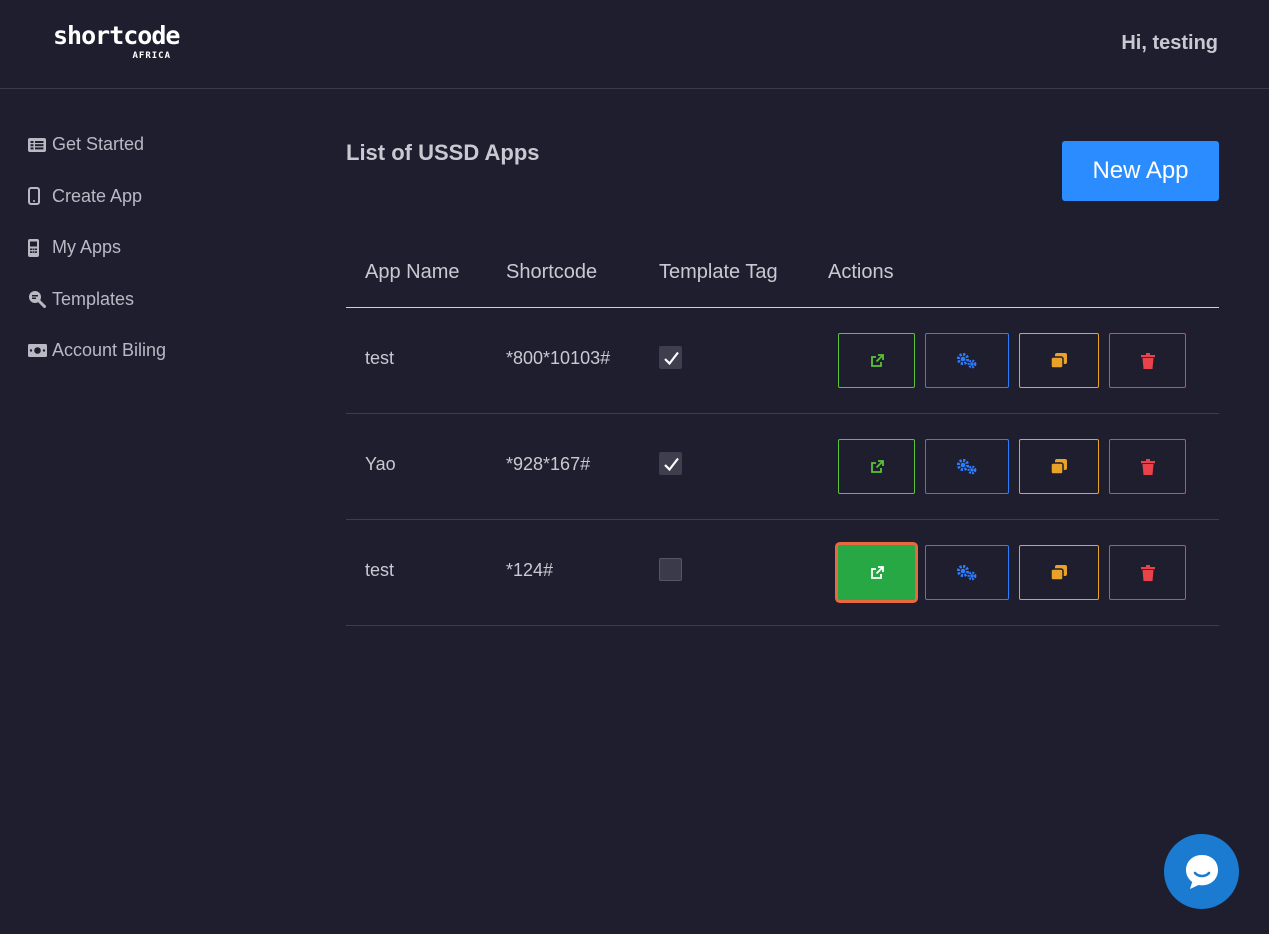 This screenshot has height=934, width=1269. Describe the element at coordinates (634, 44) in the screenshot. I see `top-bar: shortcode AFRICA Hi, testing` at that location.